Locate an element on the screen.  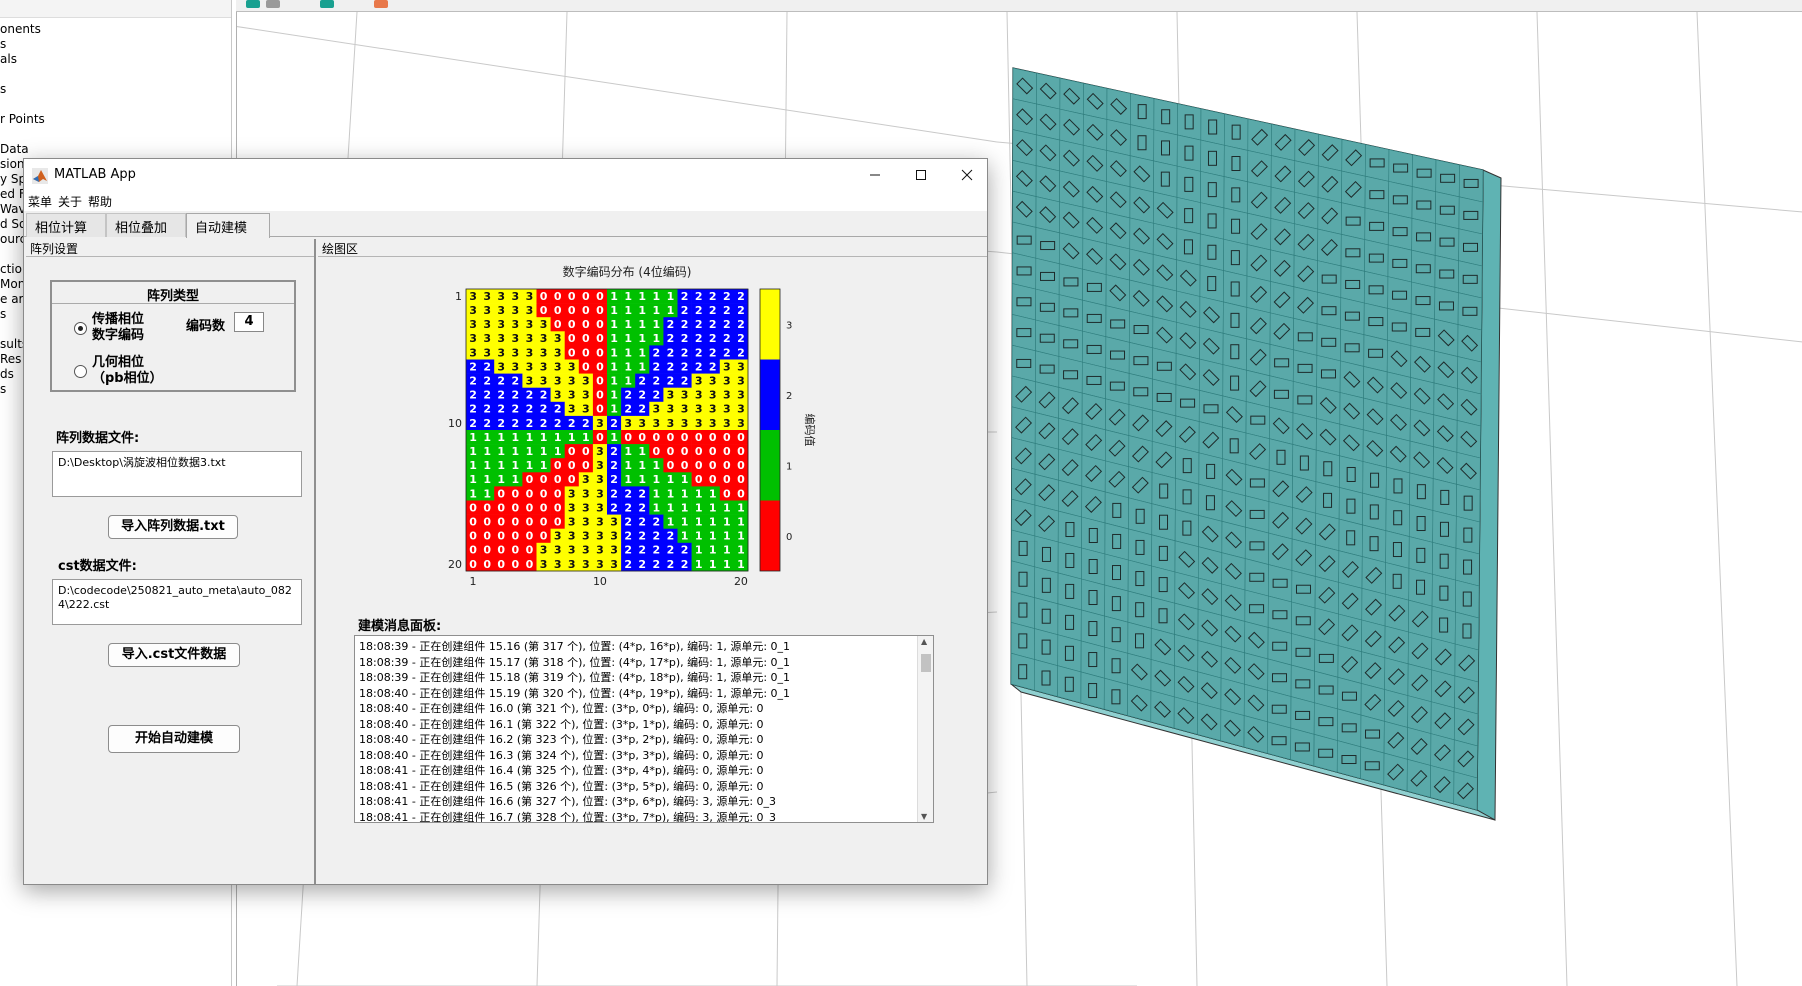
array-file-path-field: D:\Desktop\涡旋波相位数据3.txt is located at coordinates (177, 474).